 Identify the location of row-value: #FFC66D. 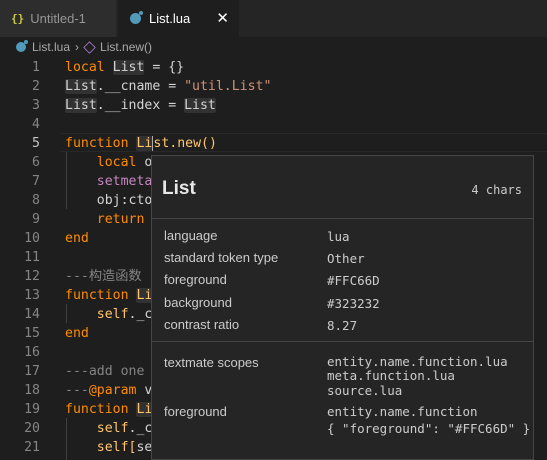
(353, 280).